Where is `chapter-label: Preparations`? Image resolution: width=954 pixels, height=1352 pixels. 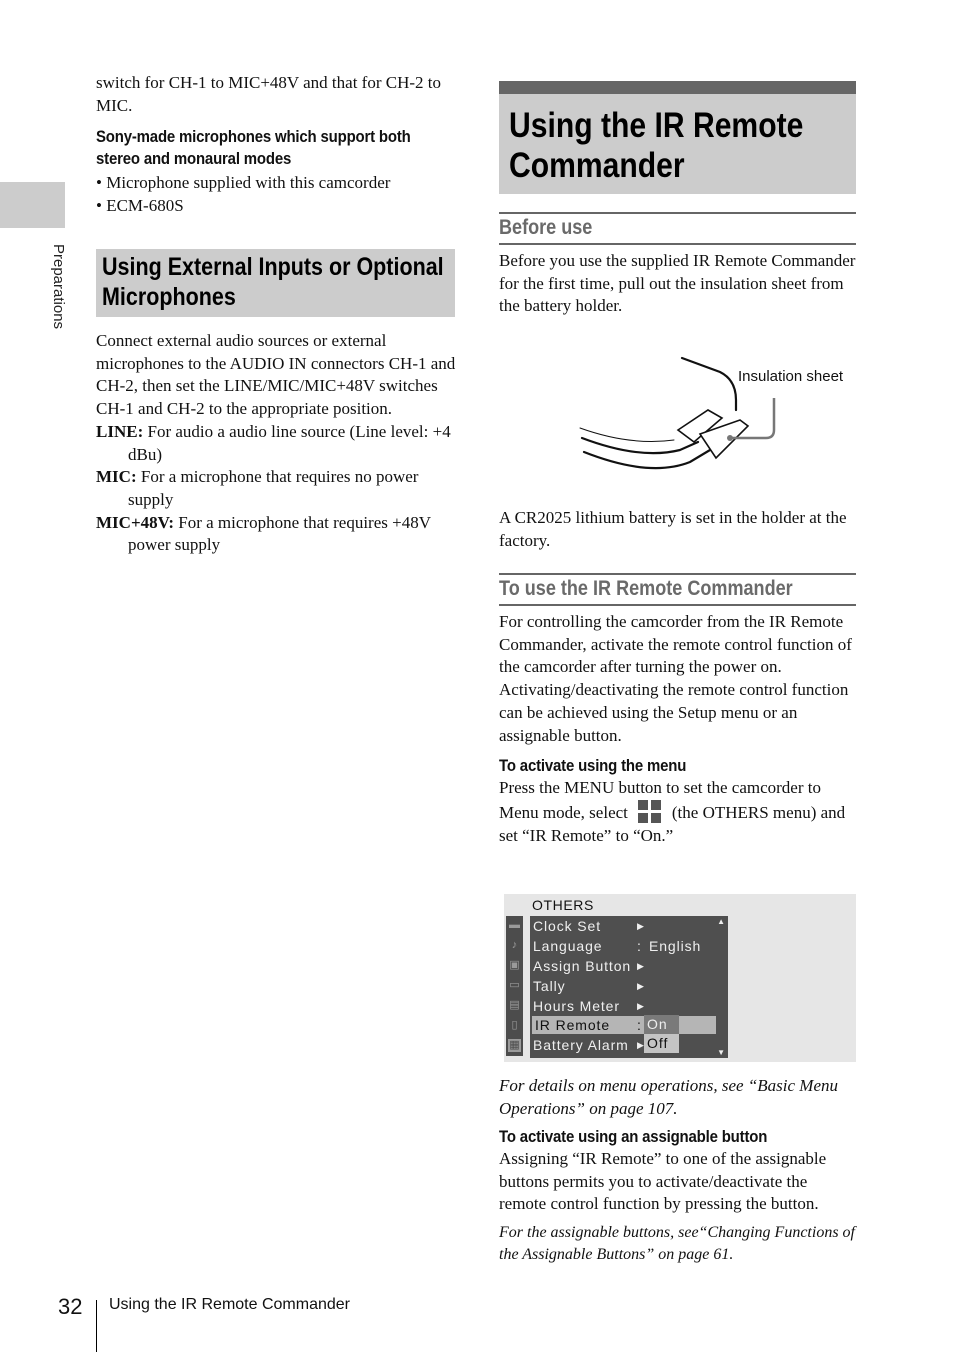 chapter-label: Preparations is located at coordinates (58, 287).